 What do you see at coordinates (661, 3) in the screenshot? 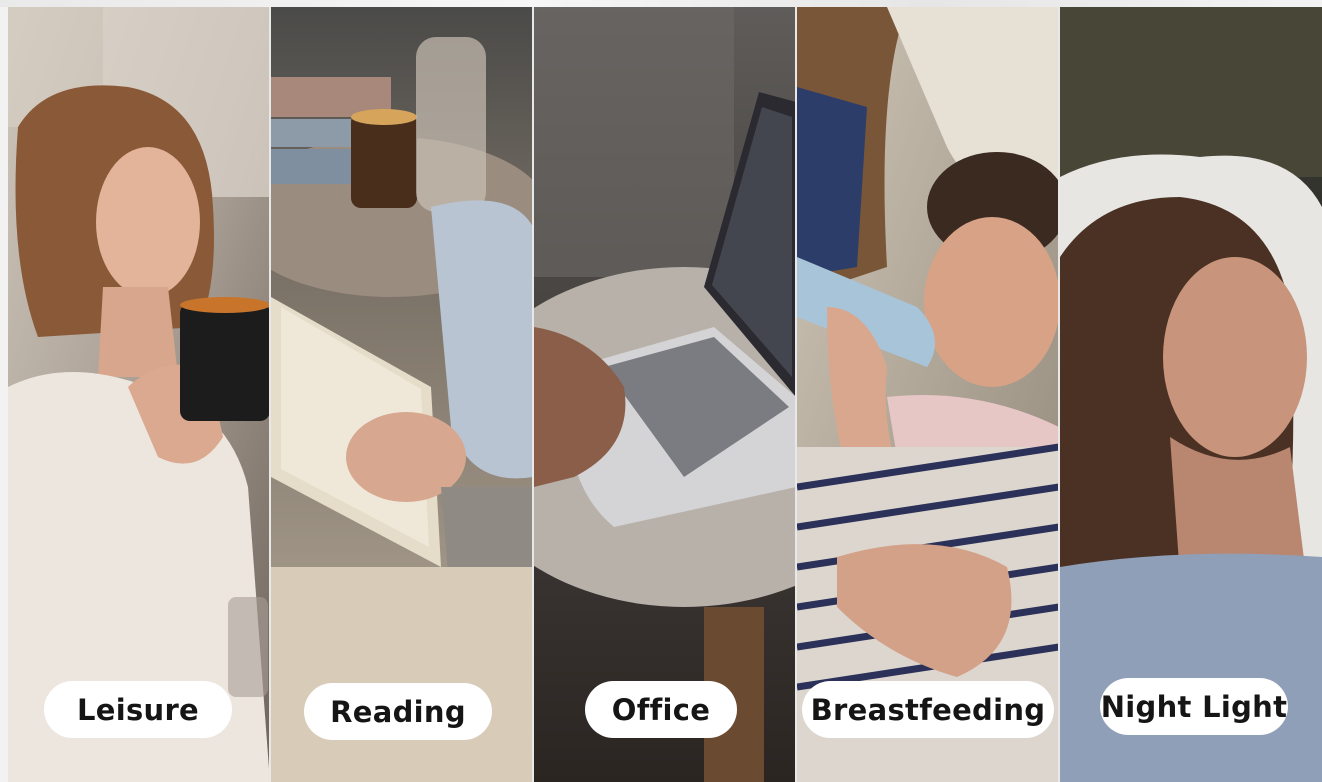
I see `top-border-strip` at bounding box center [661, 3].